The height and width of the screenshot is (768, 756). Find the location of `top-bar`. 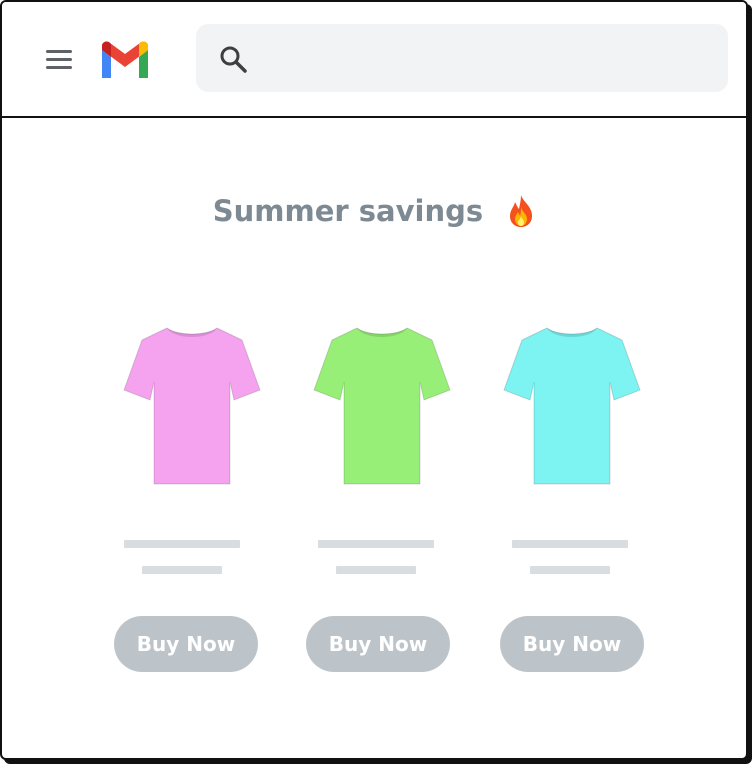

top-bar is located at coordinates (374, 60).